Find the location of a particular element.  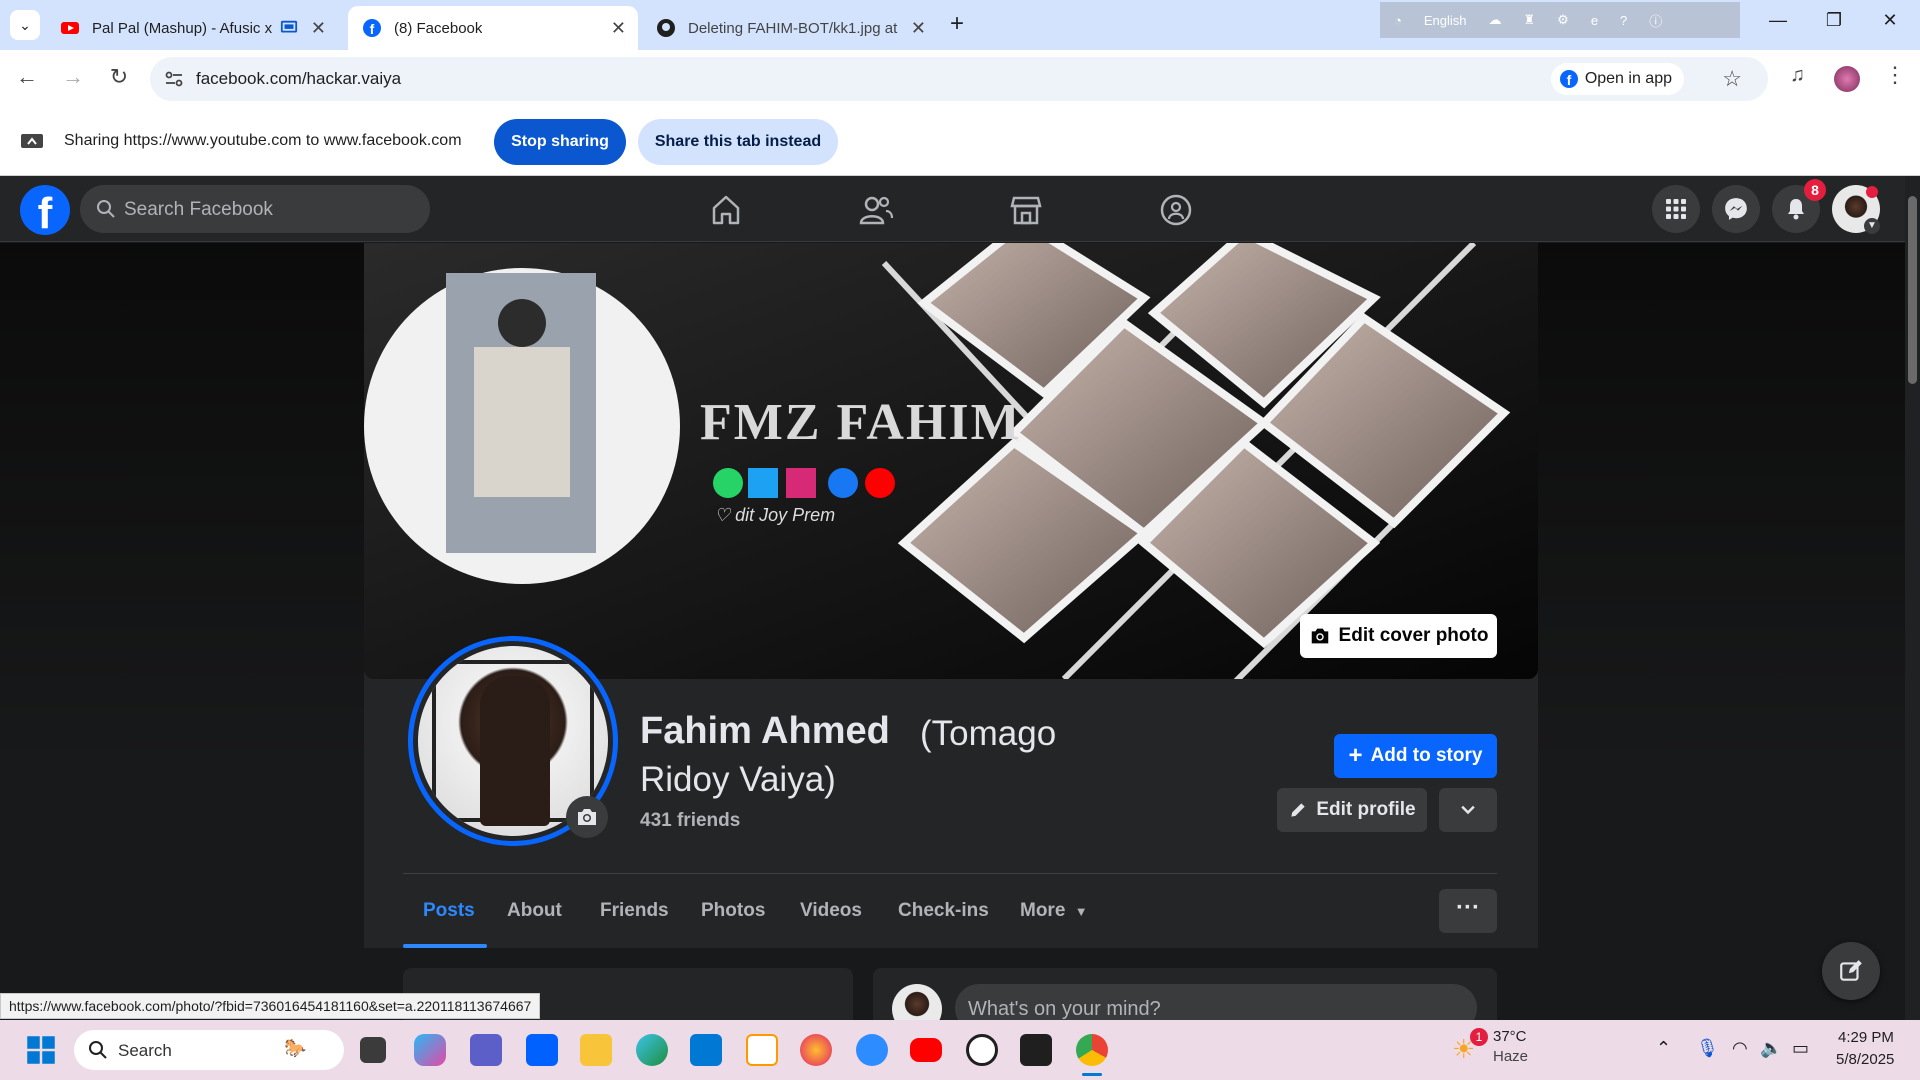

forward-button: → is located at coordinates (73, 77).